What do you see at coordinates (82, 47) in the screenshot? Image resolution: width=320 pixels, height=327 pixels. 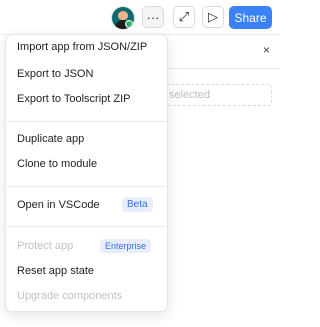 I see `menu-item-import-json: Import app from JSON/ZIP` at bounding box center [82, 47].